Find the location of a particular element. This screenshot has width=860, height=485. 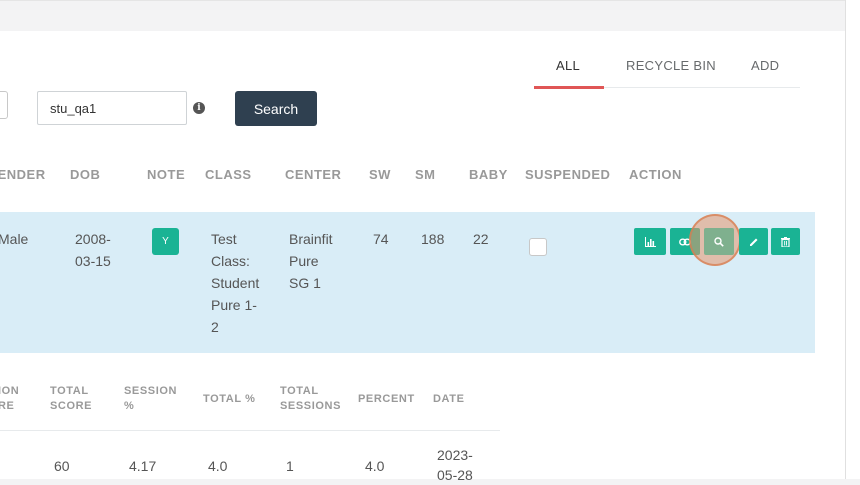

top-bar is located at coordinates (422, 15).